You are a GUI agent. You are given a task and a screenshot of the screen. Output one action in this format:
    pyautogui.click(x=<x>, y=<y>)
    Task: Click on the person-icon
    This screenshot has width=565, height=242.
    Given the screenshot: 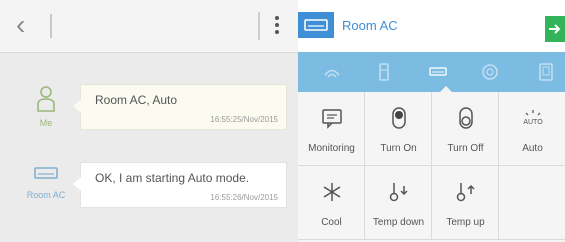 What is the action you would take?
    pyautogui.click(x=46, y=99)
    